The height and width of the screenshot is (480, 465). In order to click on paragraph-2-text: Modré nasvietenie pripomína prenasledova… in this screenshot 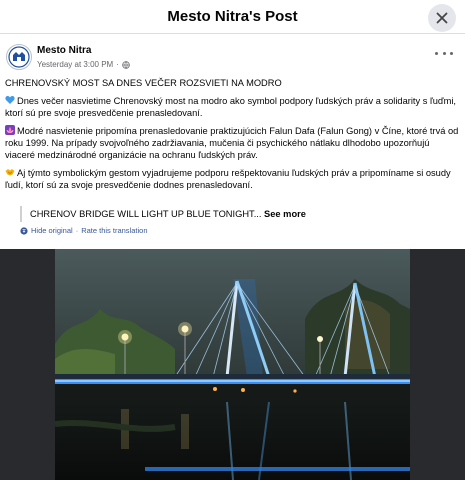, I will do `click(232, 143)`.